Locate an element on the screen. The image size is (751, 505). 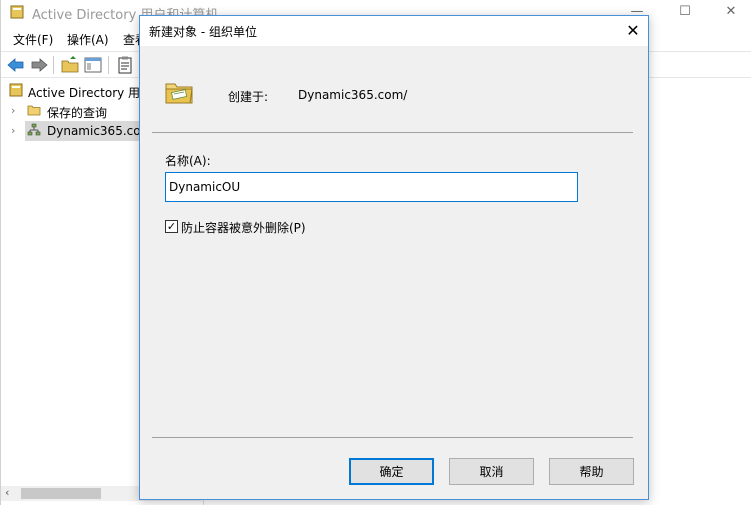
name-label: 名称(A): is located at coordinates (188, 161).